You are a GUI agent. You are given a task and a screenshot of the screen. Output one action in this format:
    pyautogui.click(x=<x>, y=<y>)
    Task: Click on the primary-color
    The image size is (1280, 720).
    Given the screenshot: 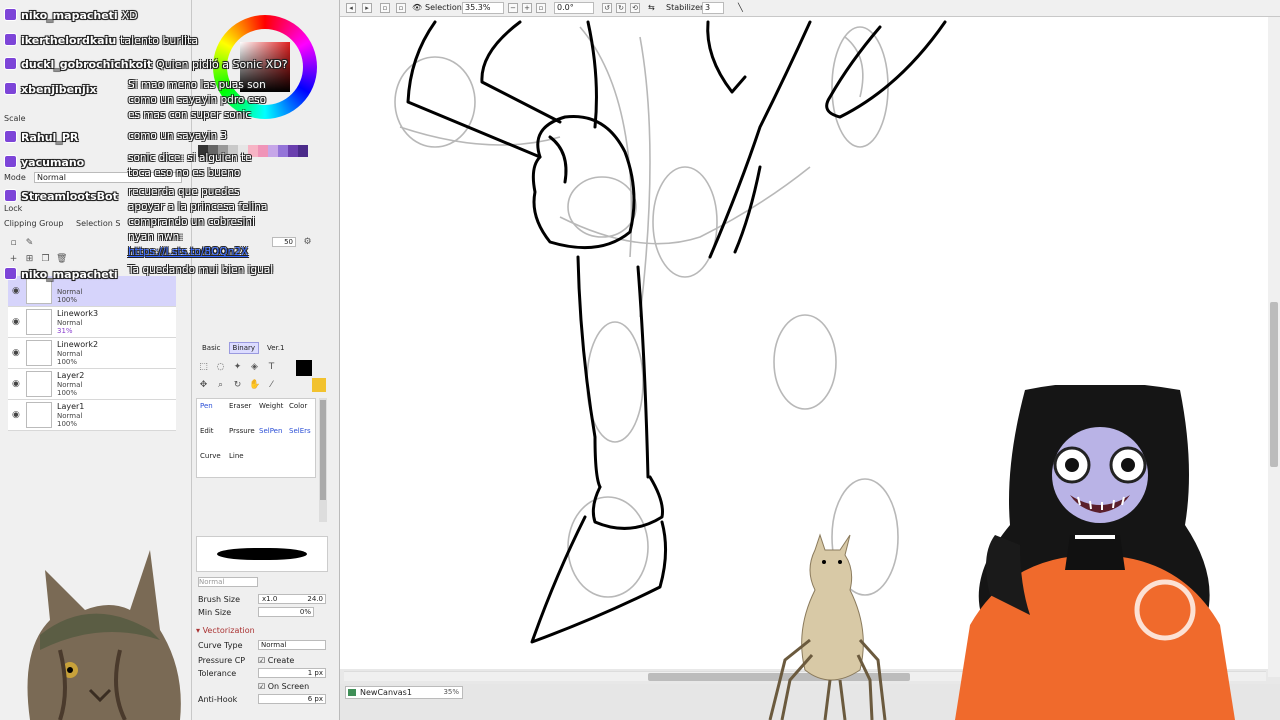 What is the action you would take?
    pyautogui.click(x=304, y=368)
    